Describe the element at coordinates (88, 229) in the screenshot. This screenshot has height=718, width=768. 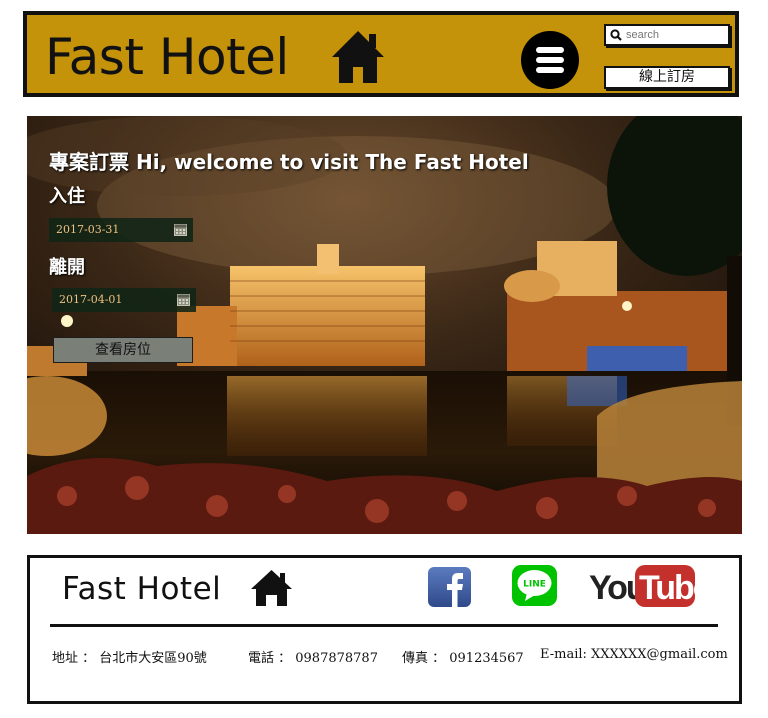
I see `checkin-date-value: 2017-03-31` at that location.